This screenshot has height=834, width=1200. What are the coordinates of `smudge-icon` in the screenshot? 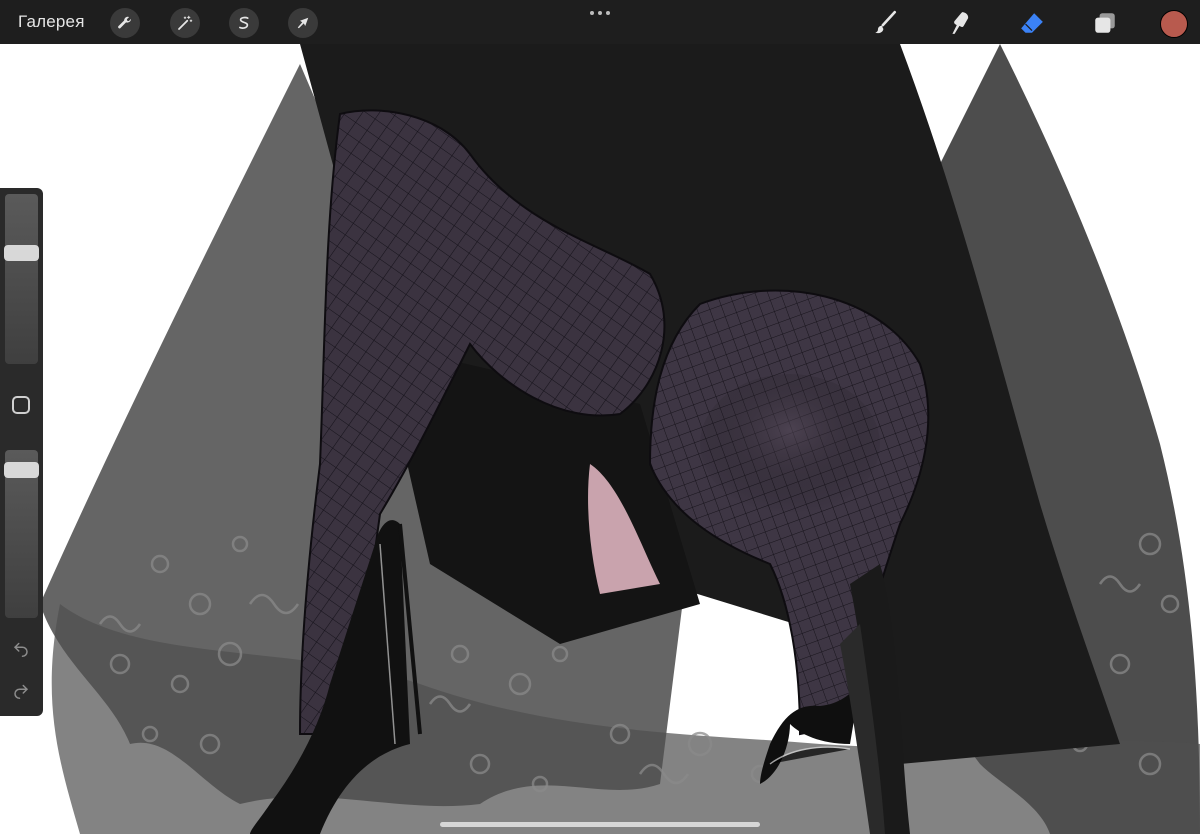 It's located at (960, 23).